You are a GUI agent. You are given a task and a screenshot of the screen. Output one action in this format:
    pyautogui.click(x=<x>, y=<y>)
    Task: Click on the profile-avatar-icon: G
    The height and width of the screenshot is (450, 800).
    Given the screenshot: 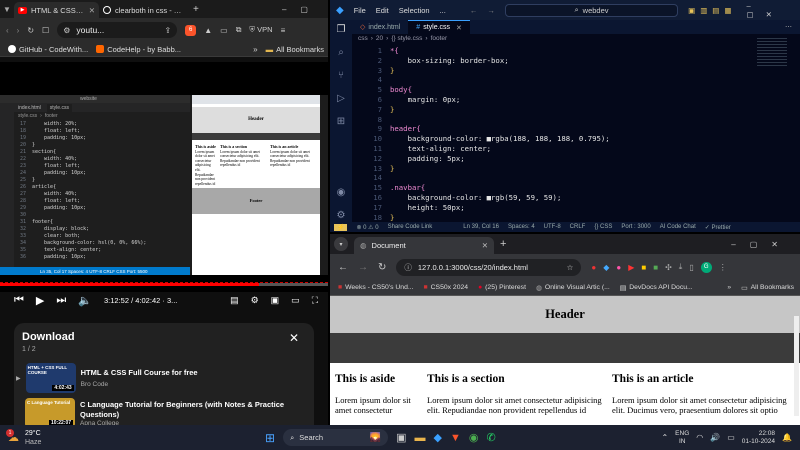 What is the action you would take?
    pyautogui.click(x=706, y=267)
    